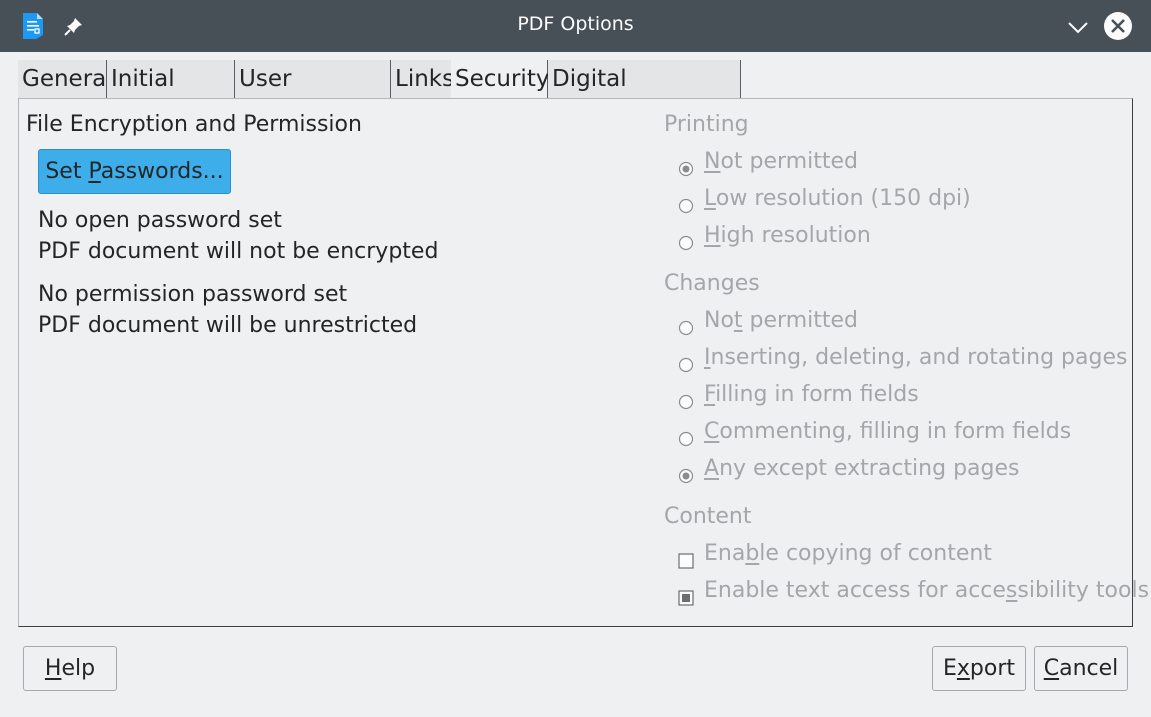 This screenshot has width=1151, height=717. I want to click on chevron-down-icon, so click(1078, 27).